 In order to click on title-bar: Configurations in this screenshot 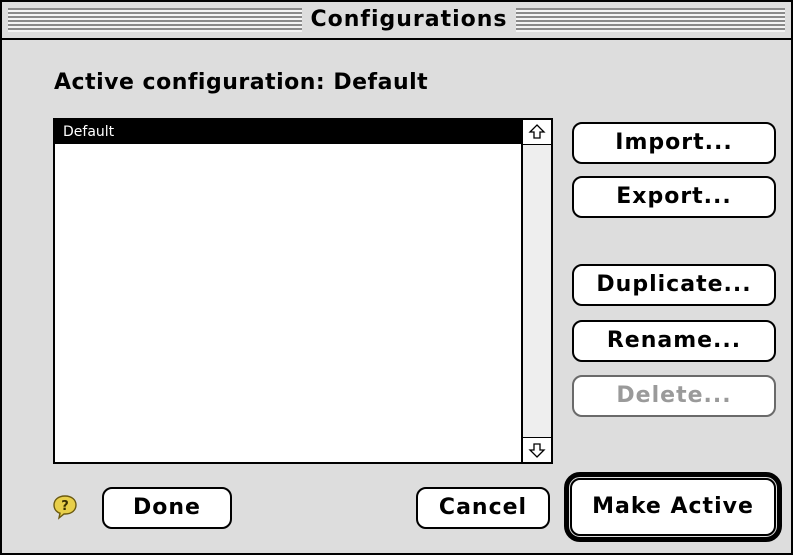, I will do `click(396, 21)`.